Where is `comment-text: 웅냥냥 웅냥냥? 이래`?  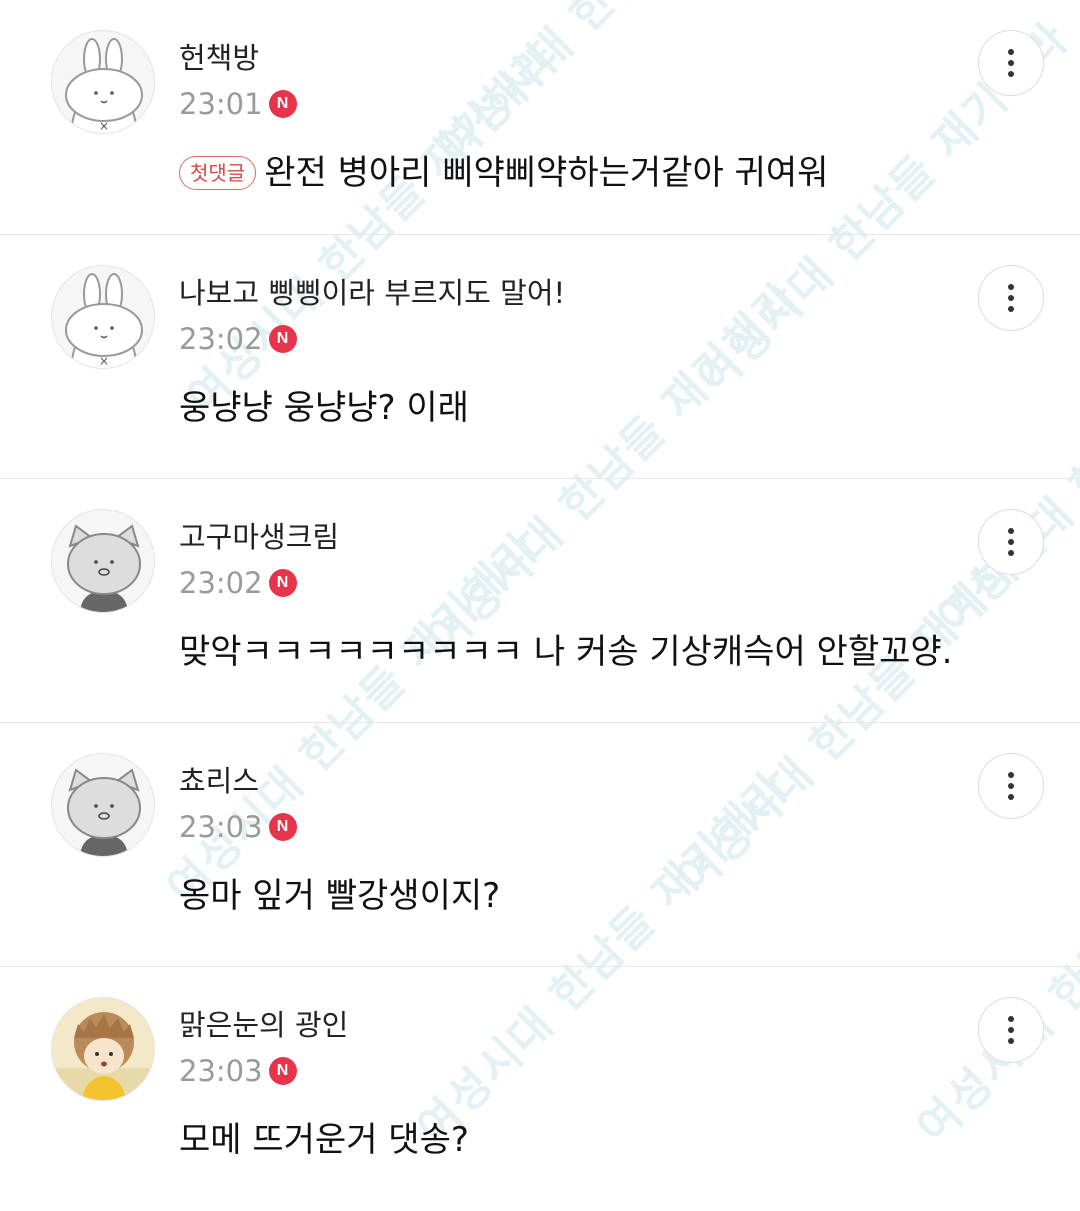 comment-text: 웅냥냥 웅냥냥? 이래 is located at coordinates (324, 408).